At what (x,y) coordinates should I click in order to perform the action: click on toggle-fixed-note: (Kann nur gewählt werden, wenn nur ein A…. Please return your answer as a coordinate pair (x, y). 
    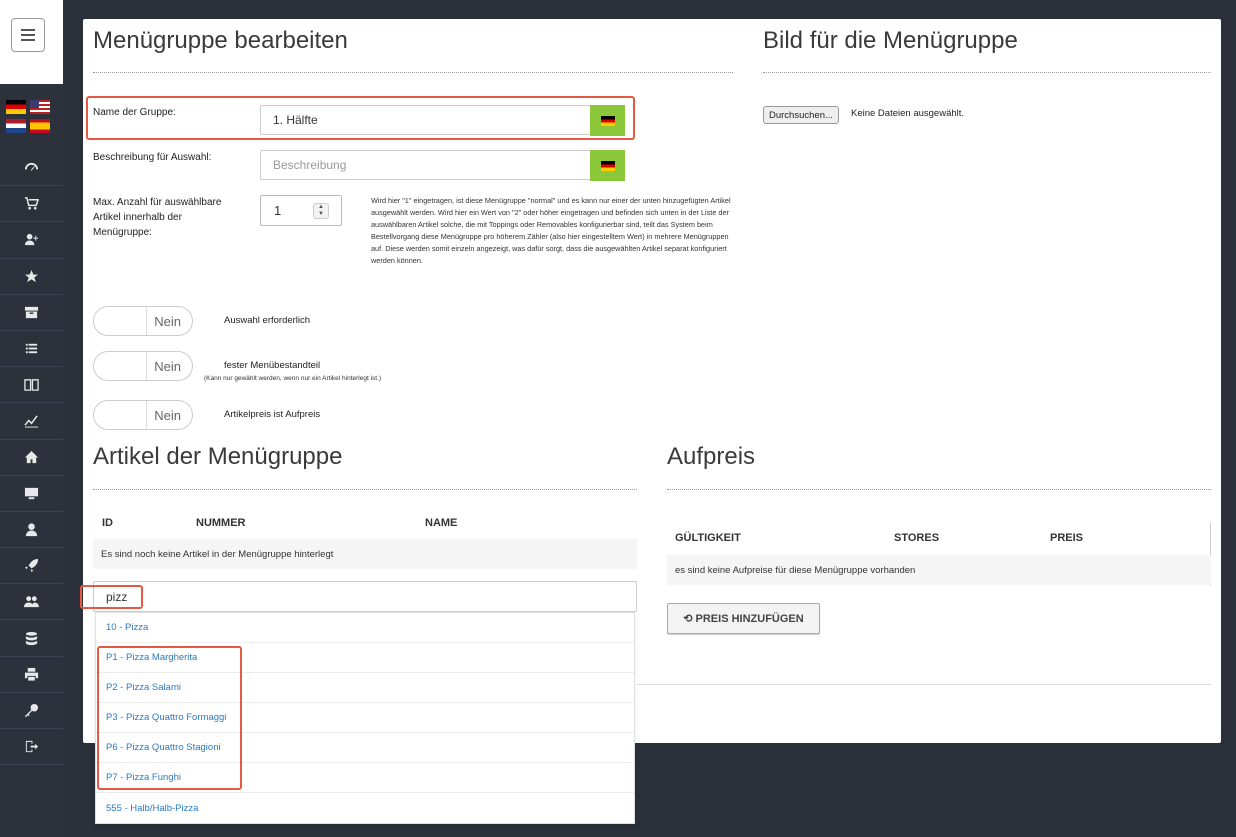
    Looking at the image, I should click on (293, 378).